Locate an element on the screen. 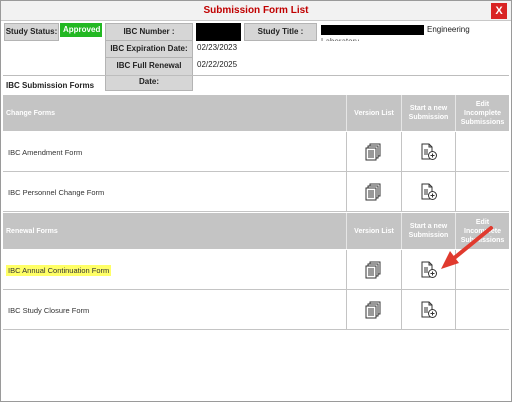 The height and width of the screenshot is (402, 512). form-name: IBC Personnel Change Form is located at coordinates (56, 192).